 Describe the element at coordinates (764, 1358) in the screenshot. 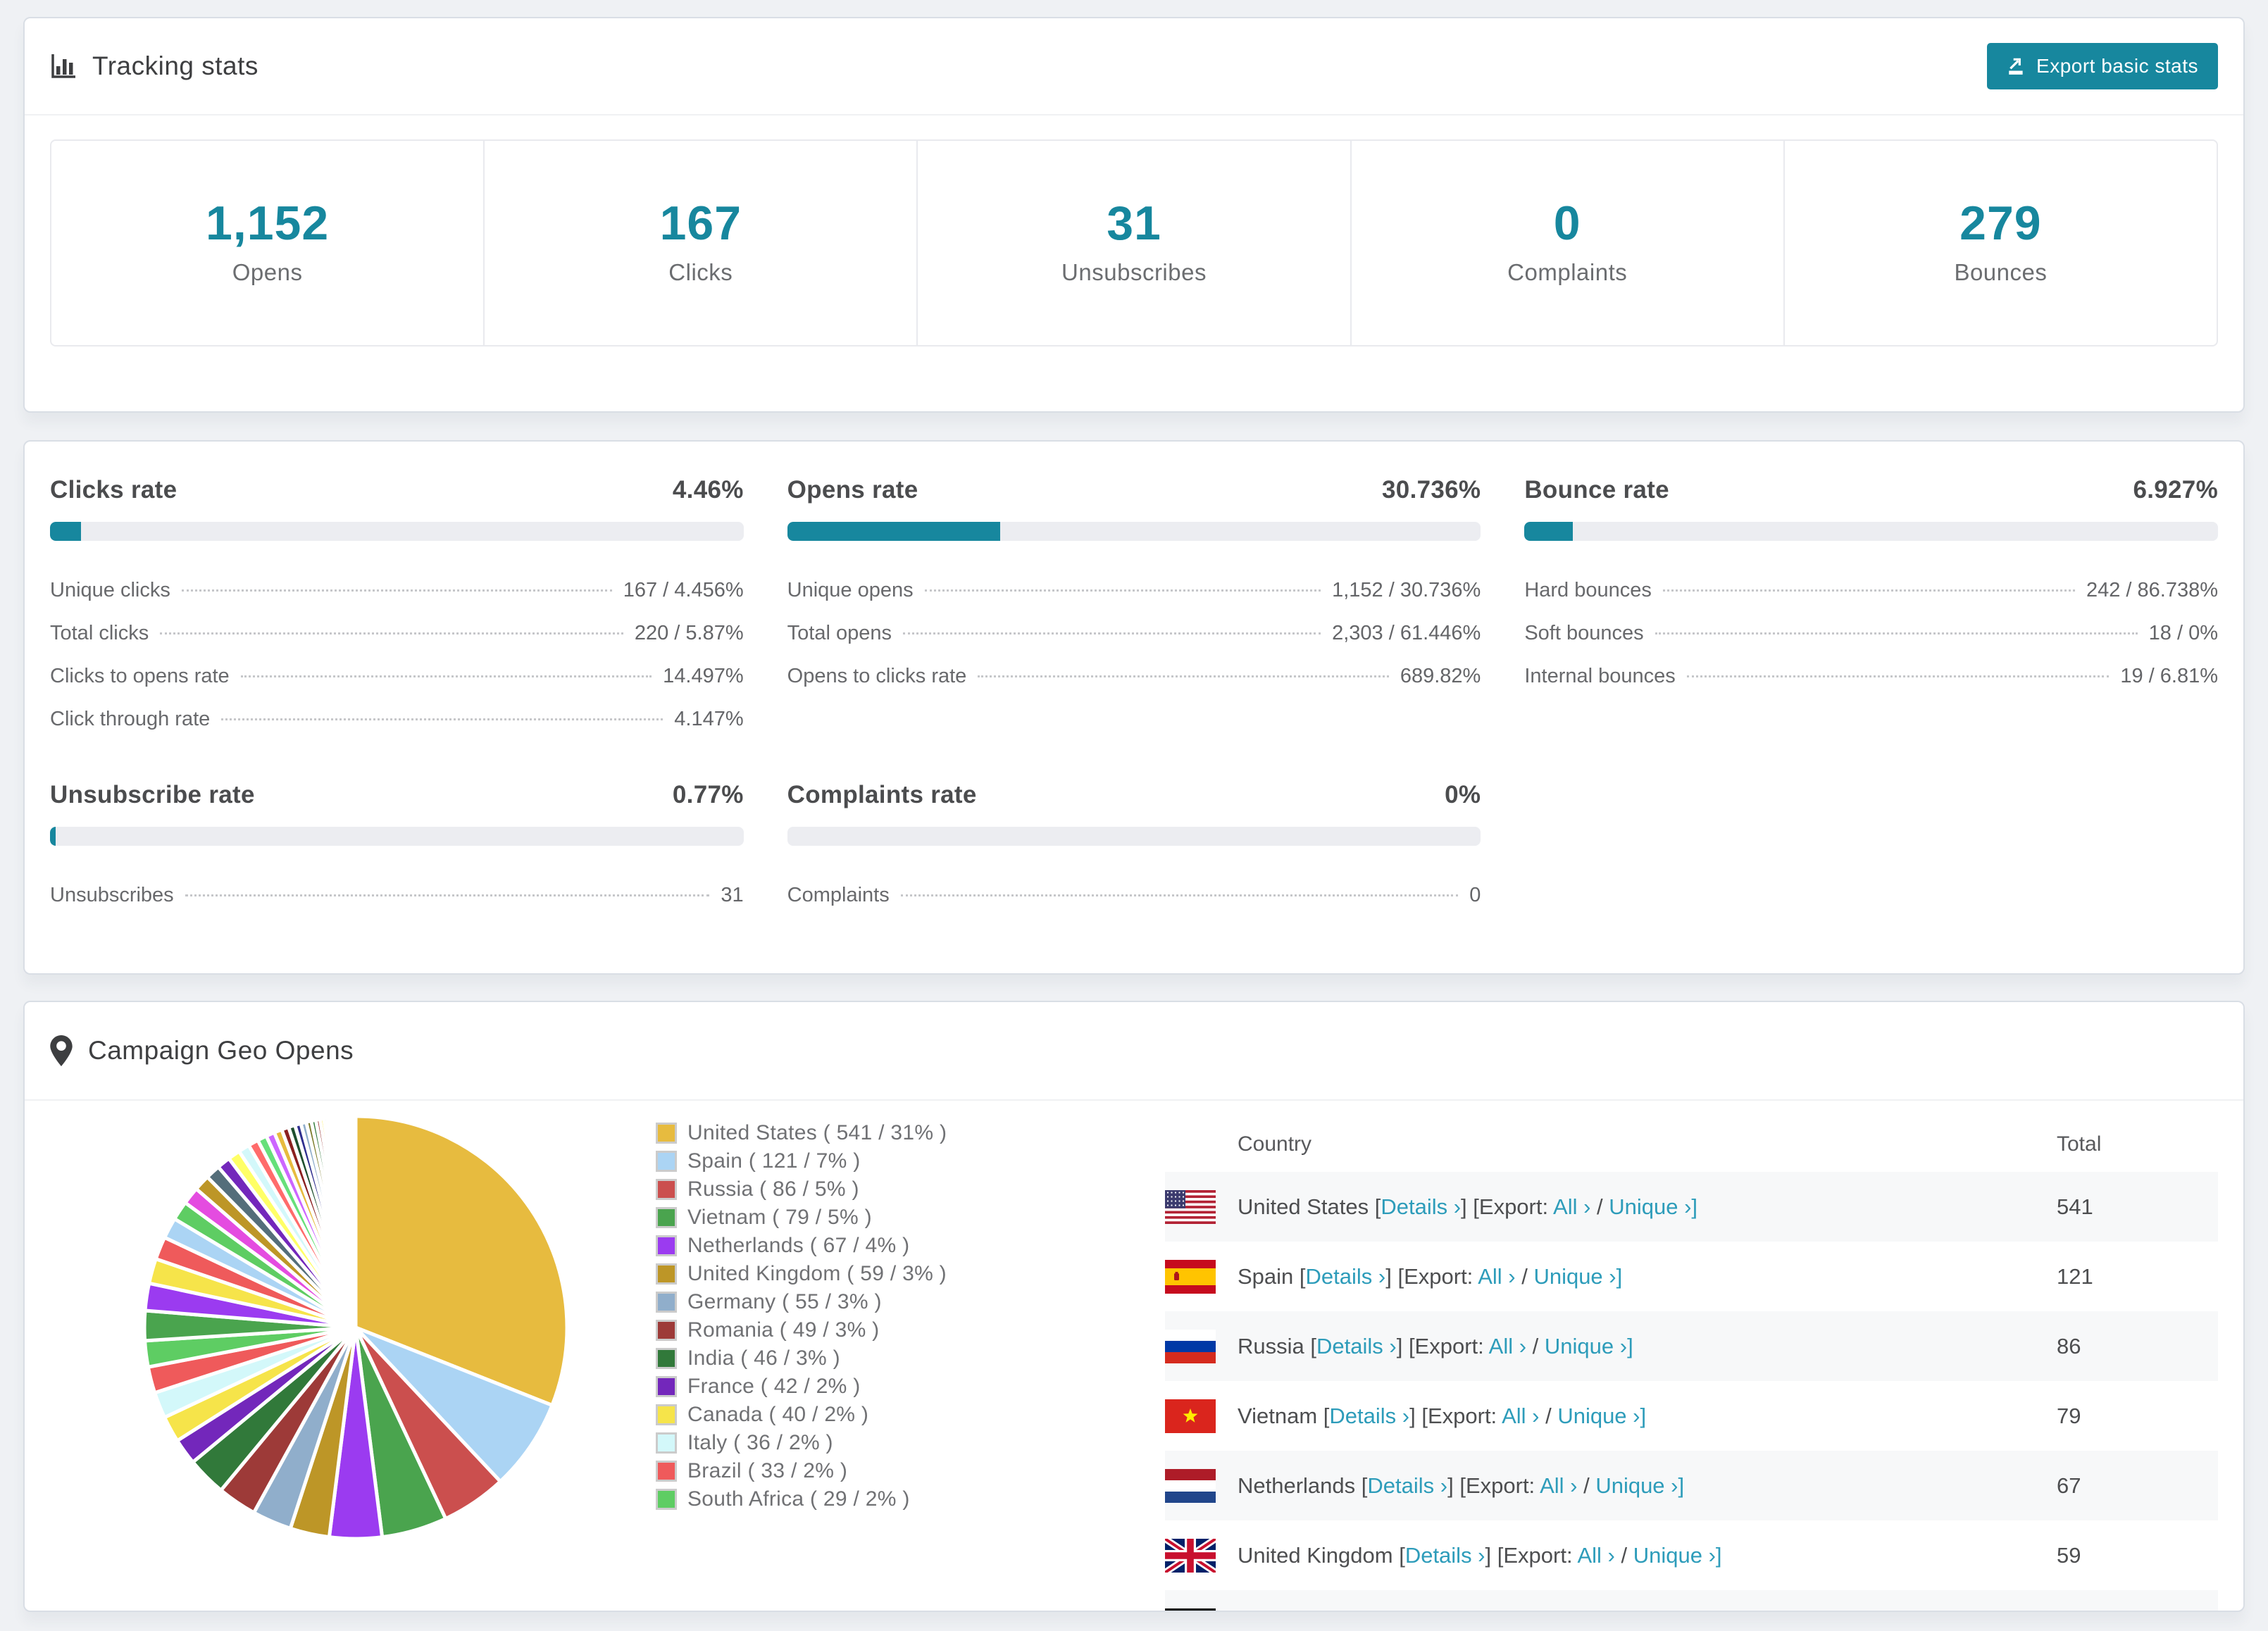

I see `legend-label: India ( 46 / 3% )` at that location.